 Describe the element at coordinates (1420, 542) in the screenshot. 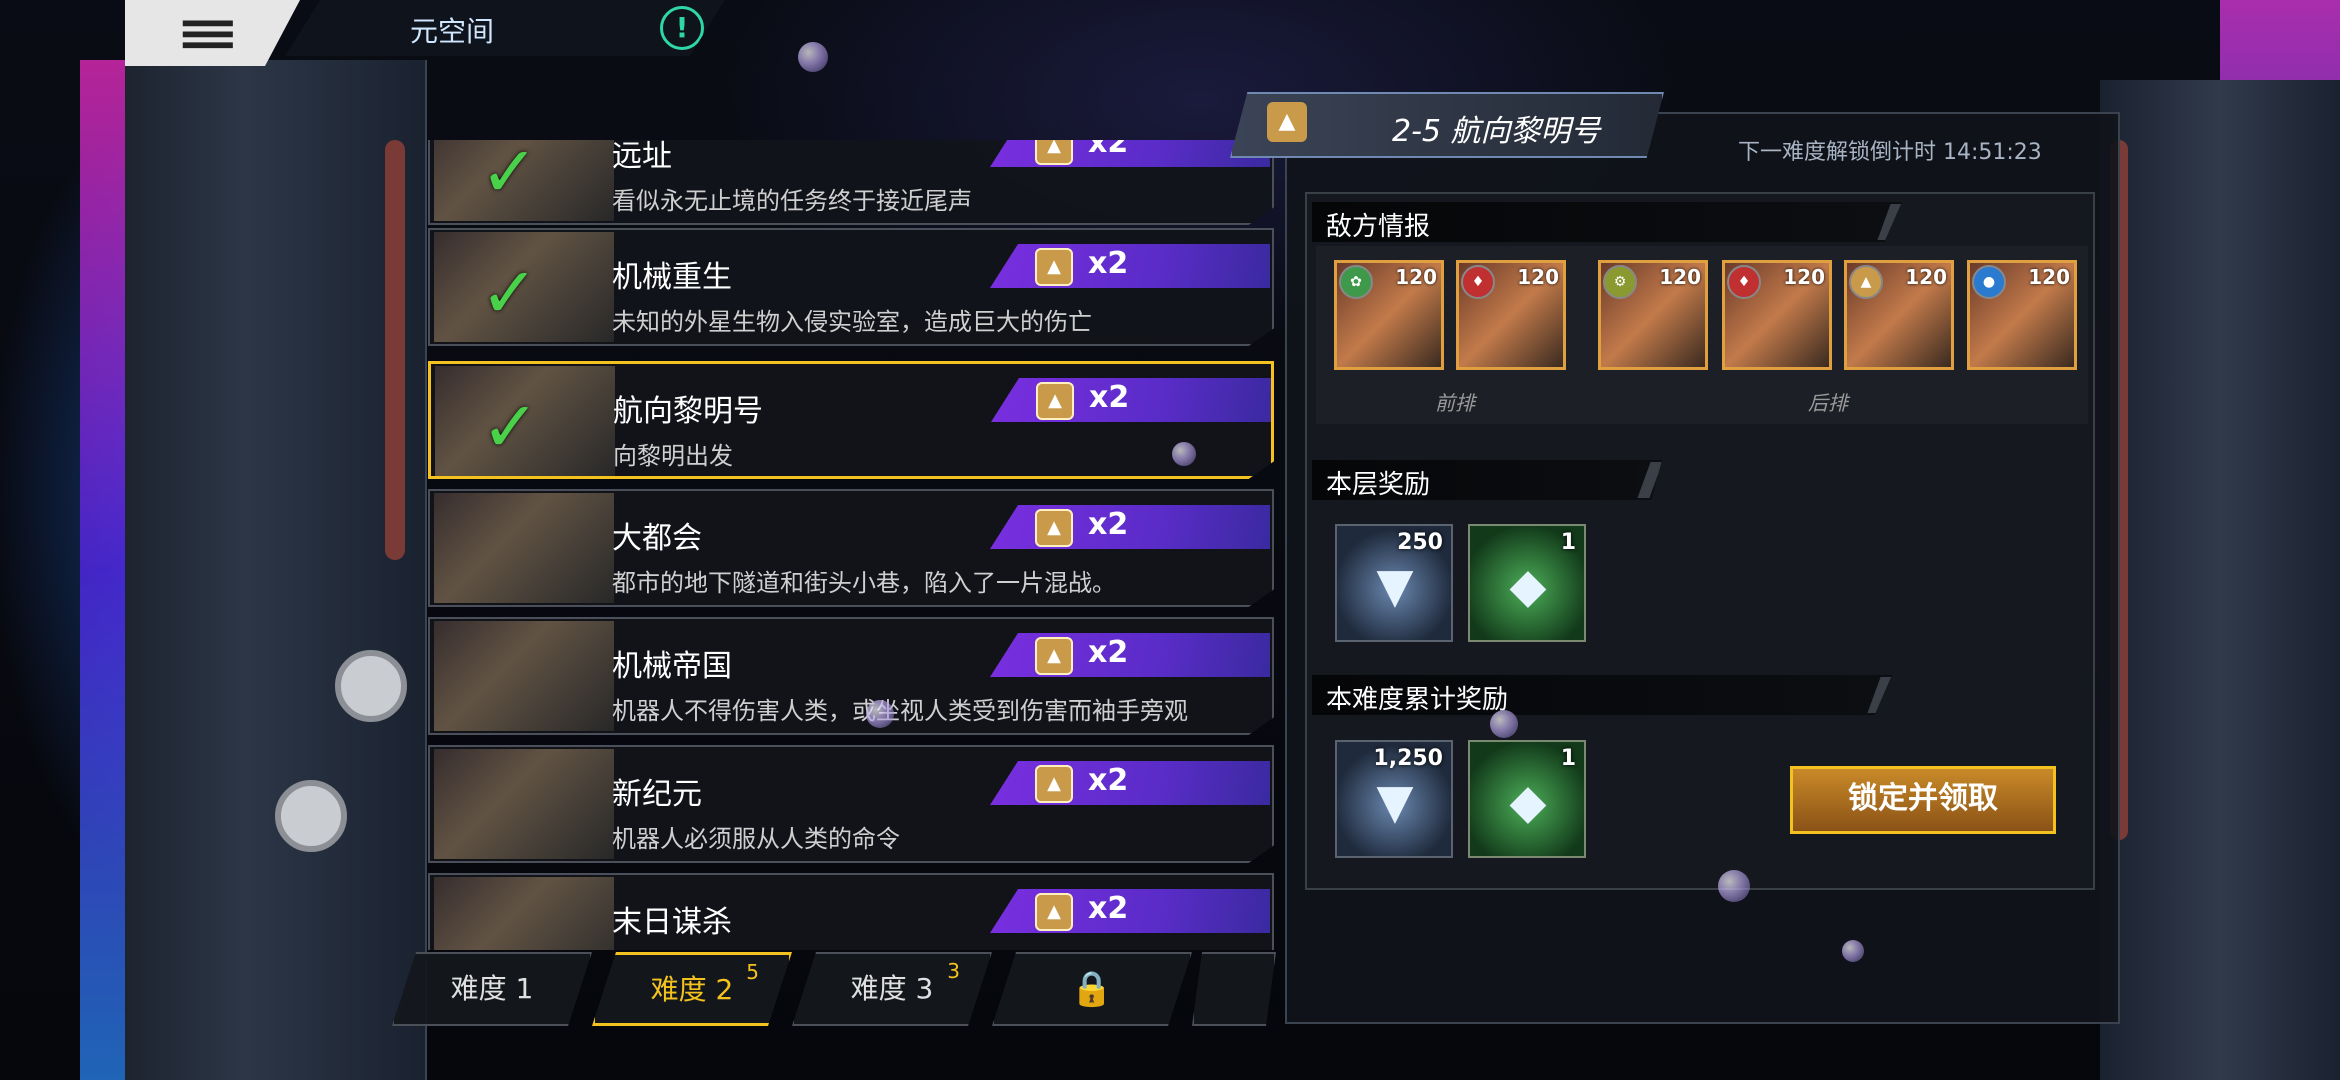

I see `reward-quantity: 250` at that location.